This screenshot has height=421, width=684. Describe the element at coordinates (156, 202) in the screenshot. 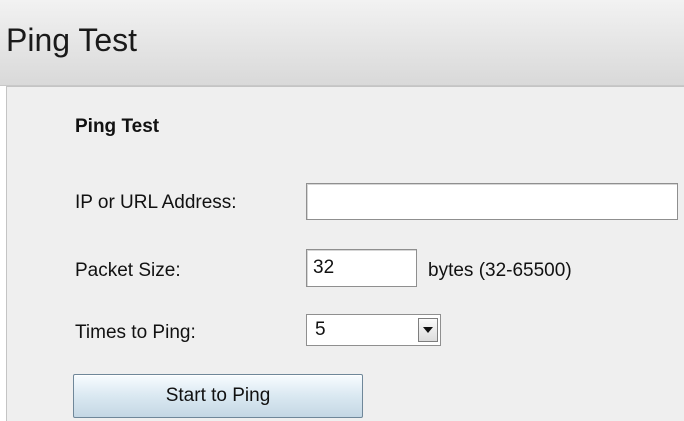

I see `address-label: IP or URL Address:` at that location.